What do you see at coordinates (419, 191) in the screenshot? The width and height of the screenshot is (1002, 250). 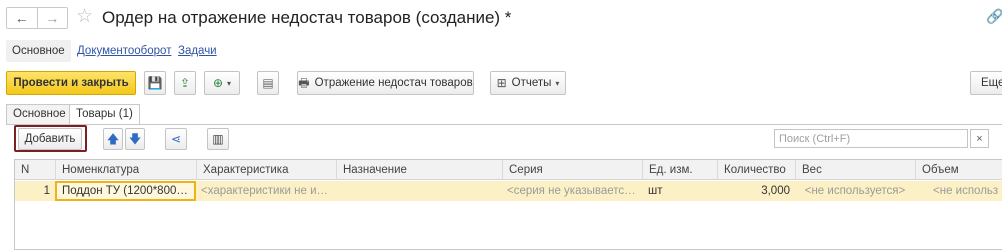 I see `cell-purpose` at bounding box center [419, 191].